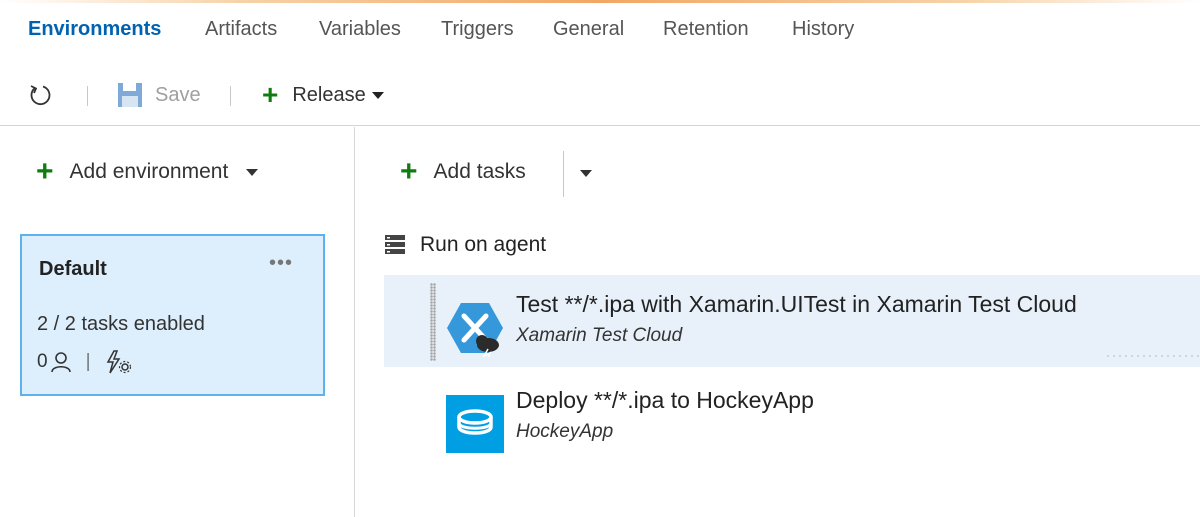 Image resolution: width=1200 pixels, height=517 pixels. What do you see at coordinates (281, 263) in the screenshot?
I see `more-options-icon: •••` at bounding box center [281, 263].